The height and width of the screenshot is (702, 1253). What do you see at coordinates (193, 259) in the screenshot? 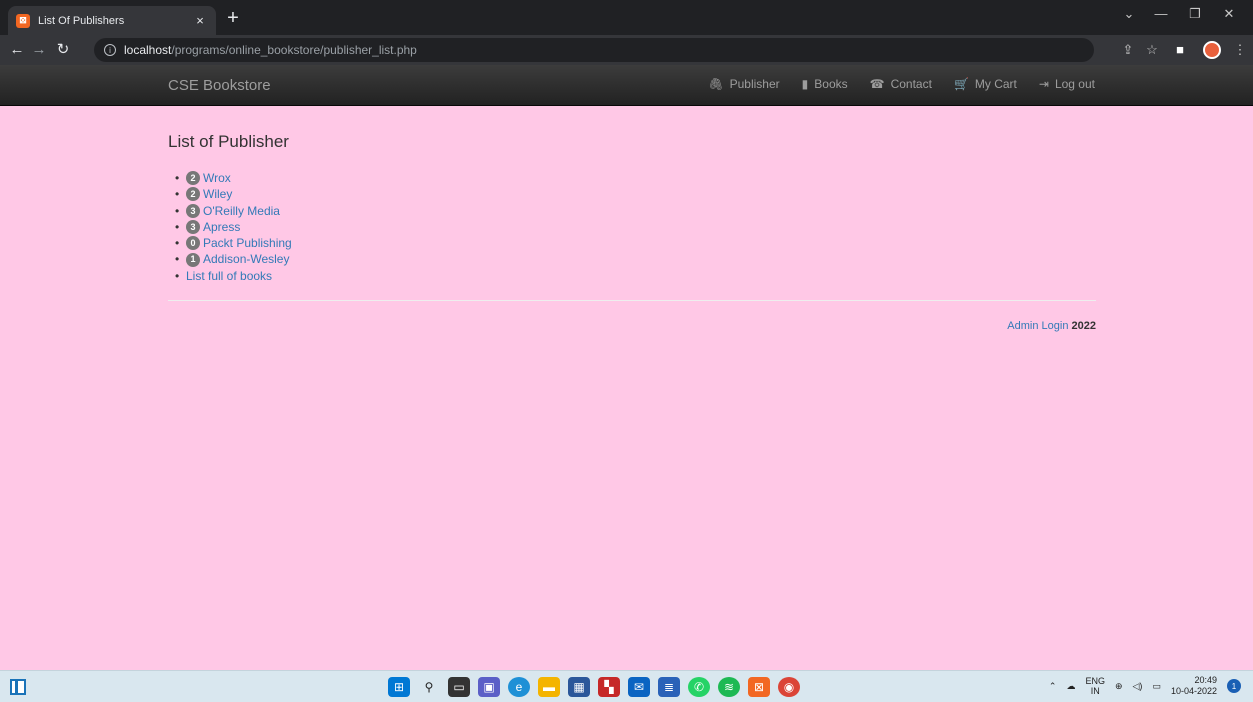
I see `book-count-badge: 1` at bounding box center [193, 259].